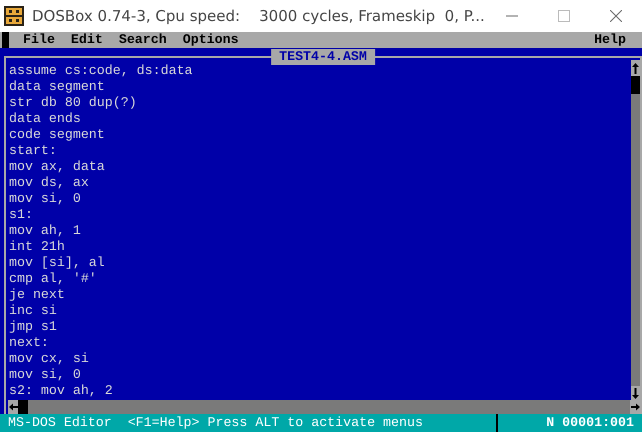 The width and height of the screenshot is (642, 432). What do you see at coordinates (323, 57) in the screenshot?
I see `file-name: TEST4-4.ASM` at bounding box center [323, 57].